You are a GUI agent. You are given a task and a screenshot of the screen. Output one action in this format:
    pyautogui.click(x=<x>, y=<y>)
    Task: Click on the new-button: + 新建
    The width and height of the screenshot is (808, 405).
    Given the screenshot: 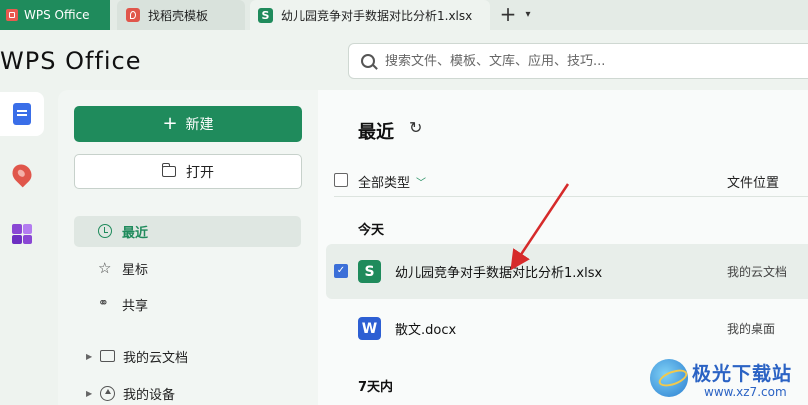 What is the action you would take?
    pyautogui.click(x=188, y=124)
    